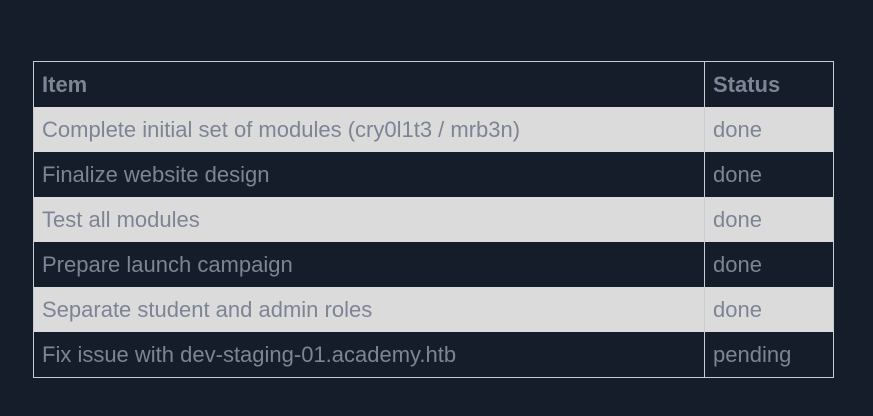 This screenshot has width=873, height=416. What do you see at coordinates (769, 355) in the screenshot?
I see `status-cell: pending` at bounding box center [769, 355].